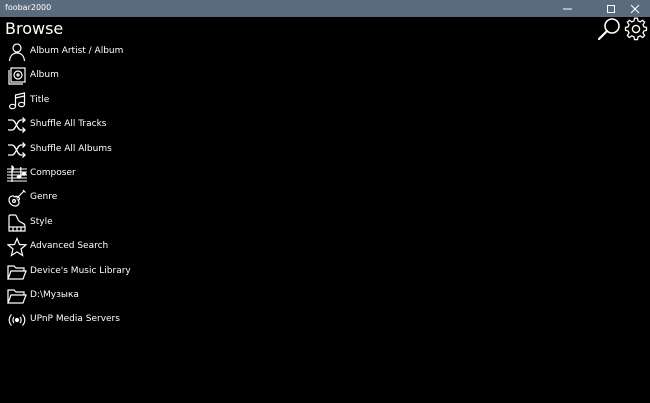 This screenshot has height=403, width=650. I want to click on broadcast-icon, so click(17, 320).